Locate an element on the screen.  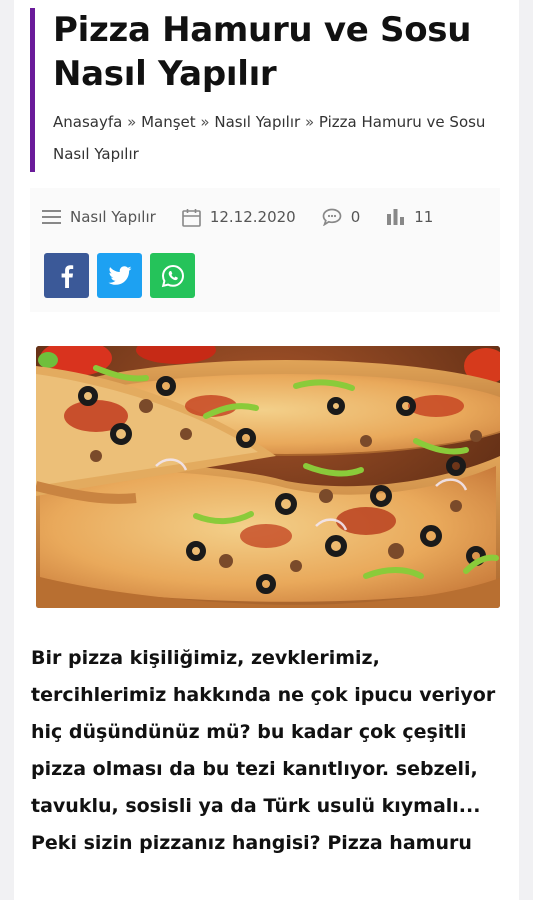
whatsapp-share-button is located at coordinates (172, 275).